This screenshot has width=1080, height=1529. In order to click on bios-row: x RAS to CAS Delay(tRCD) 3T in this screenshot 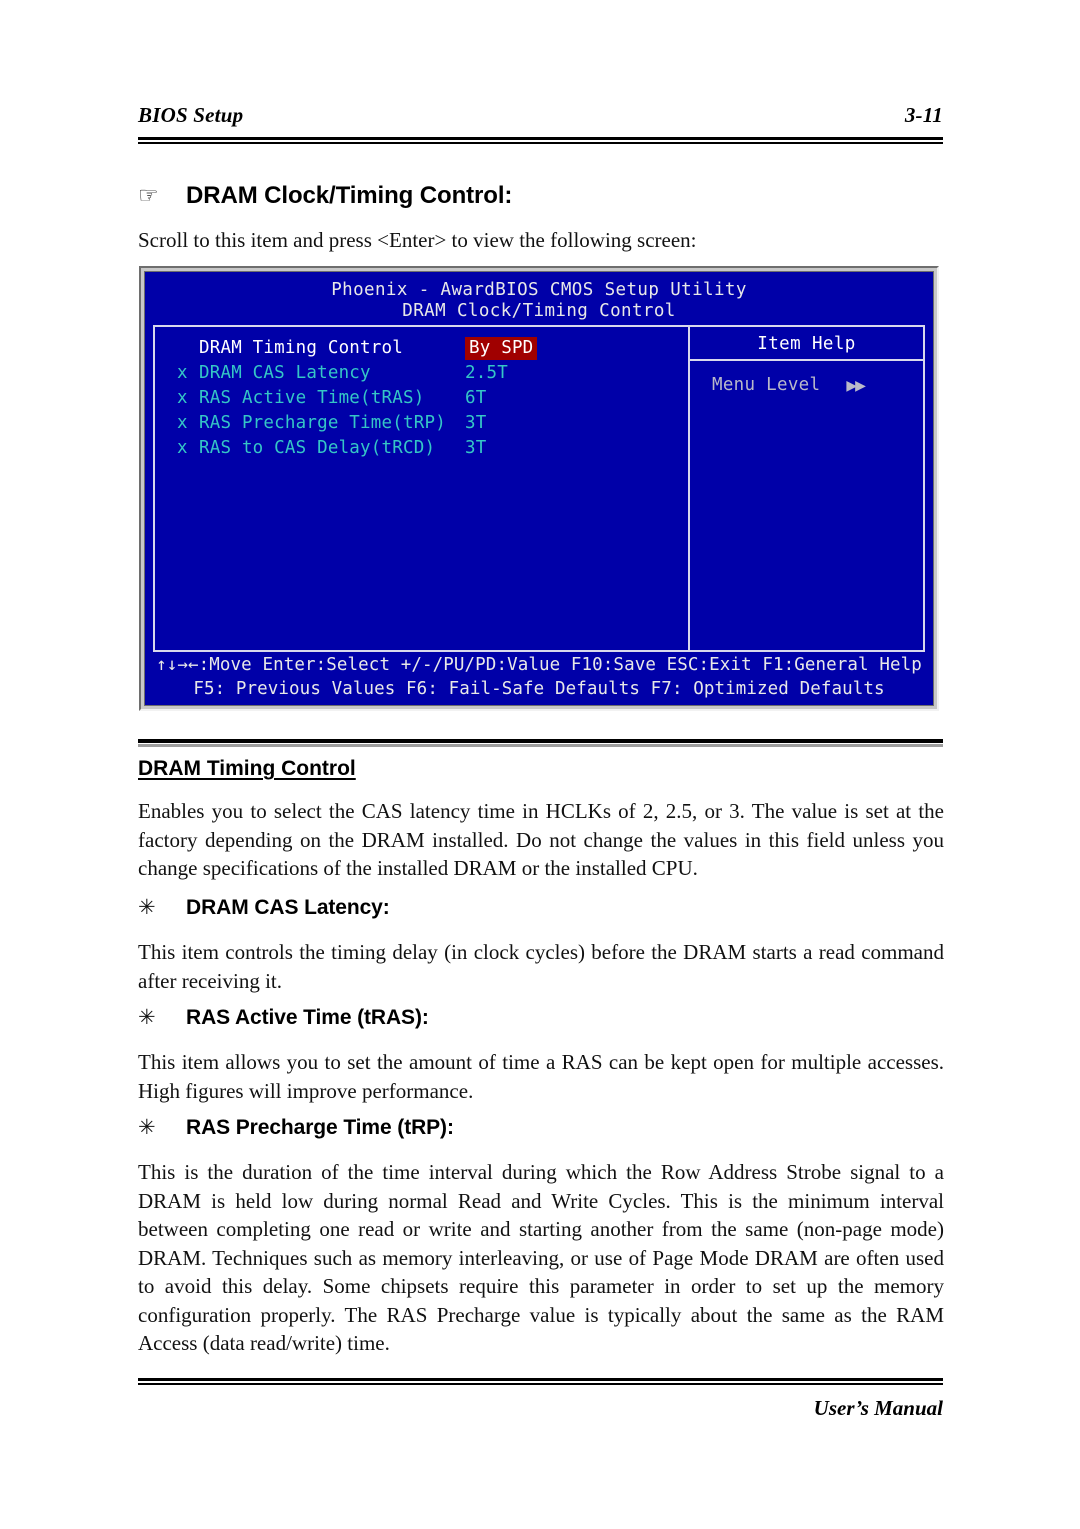, I will do `click(432, 448)`.